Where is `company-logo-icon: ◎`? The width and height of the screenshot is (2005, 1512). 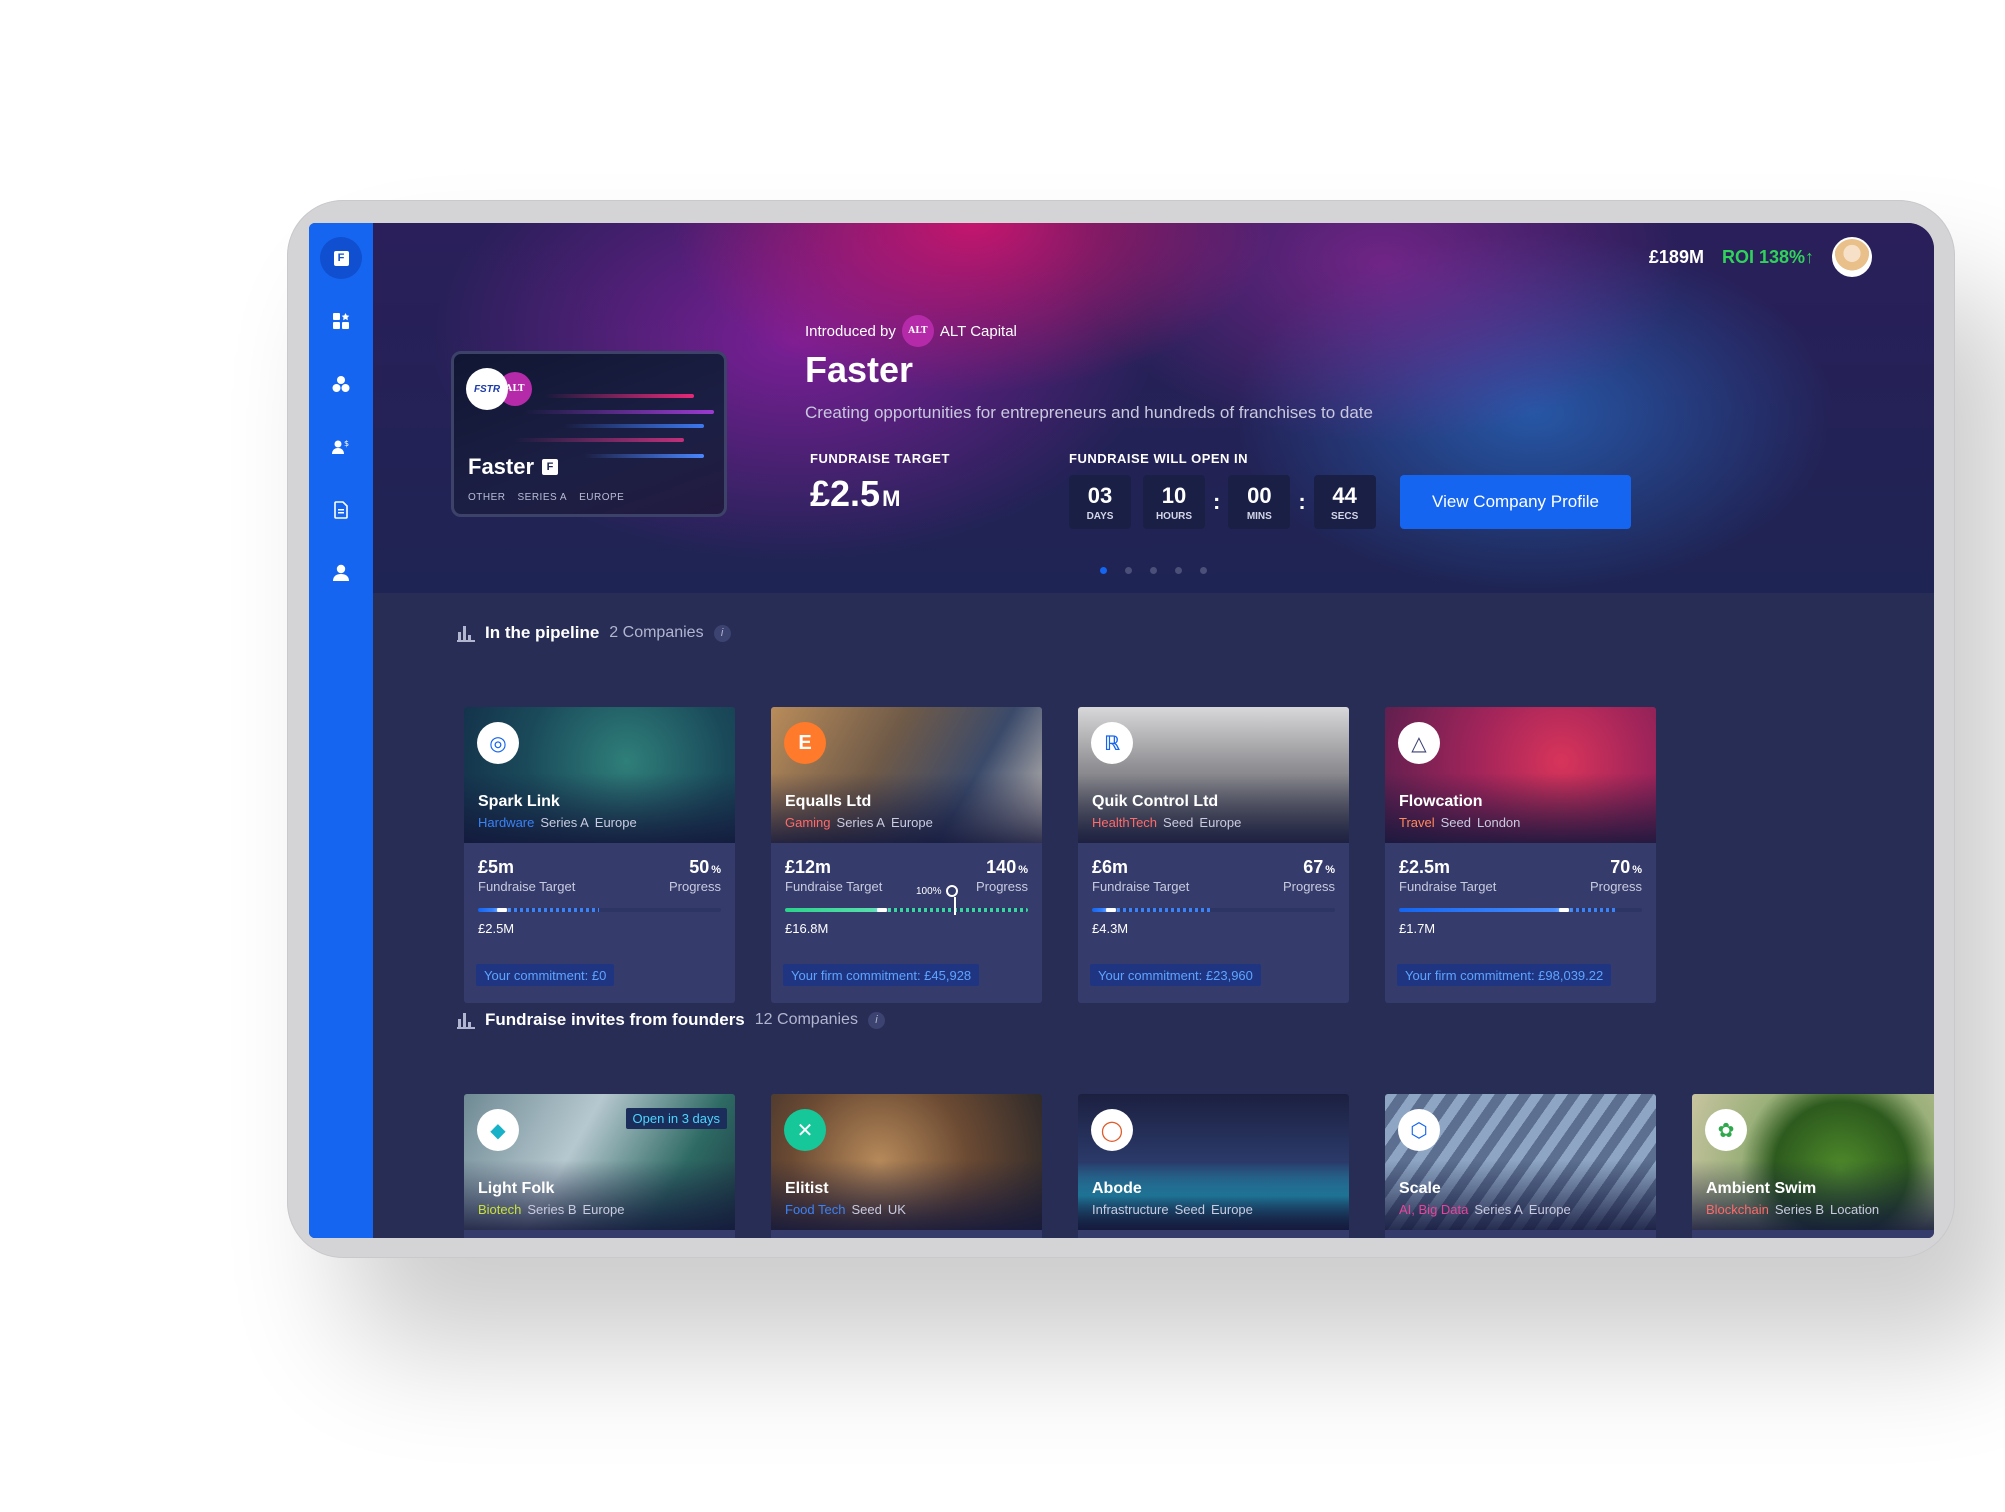
company-logo-icon: ◎ is located at coordinates (498, 743).